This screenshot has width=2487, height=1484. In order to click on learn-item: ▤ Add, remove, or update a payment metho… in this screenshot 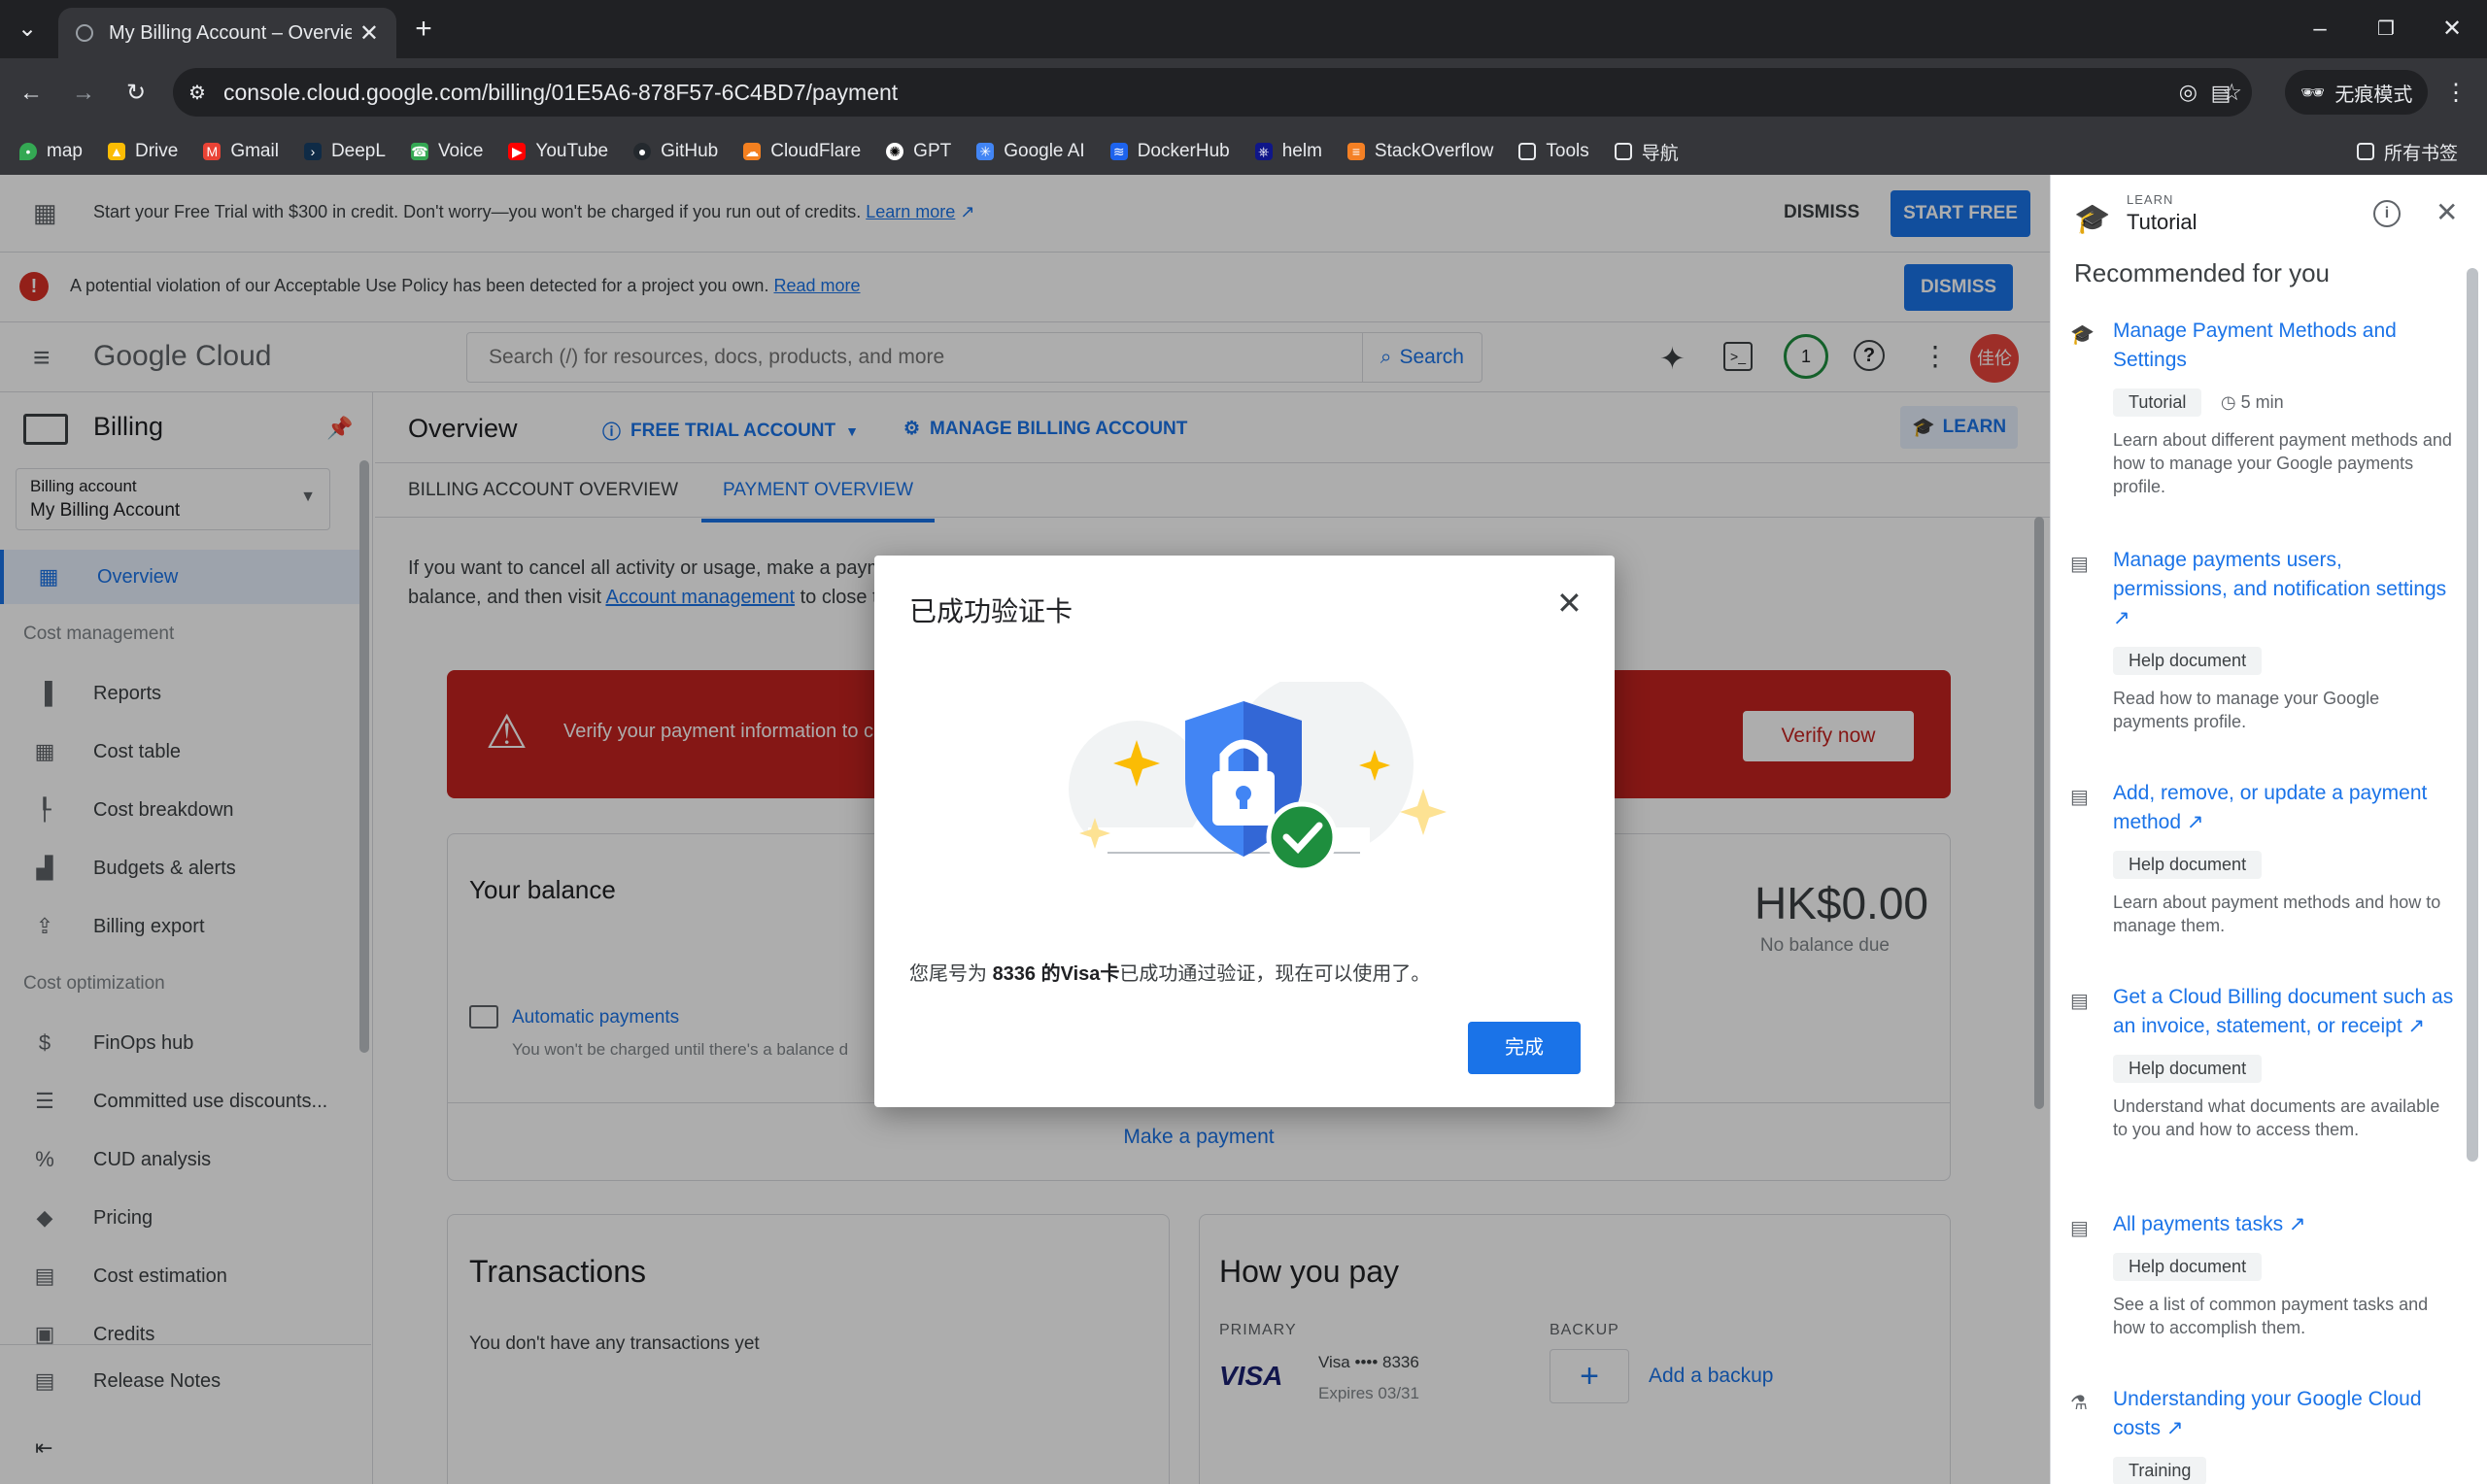, I will do `click(2264, 858)`.